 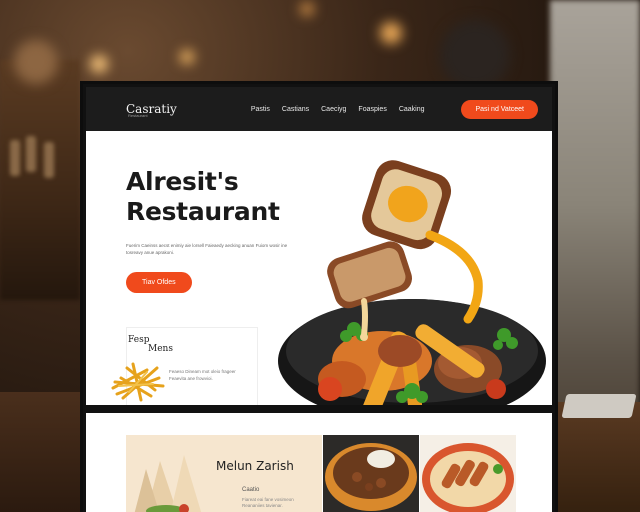 I want to click on featured-dish-title: Melun Zarish, so click(x=255, y=466).